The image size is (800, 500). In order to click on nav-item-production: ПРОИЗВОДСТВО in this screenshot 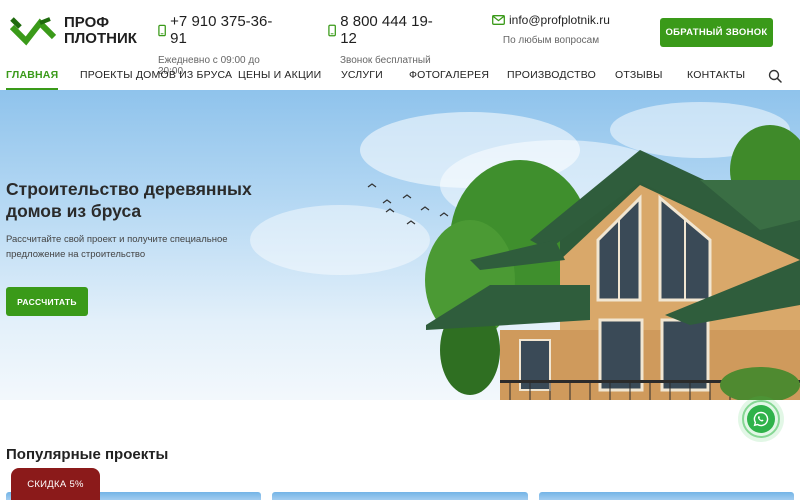, I will do `click(551, 75)`.